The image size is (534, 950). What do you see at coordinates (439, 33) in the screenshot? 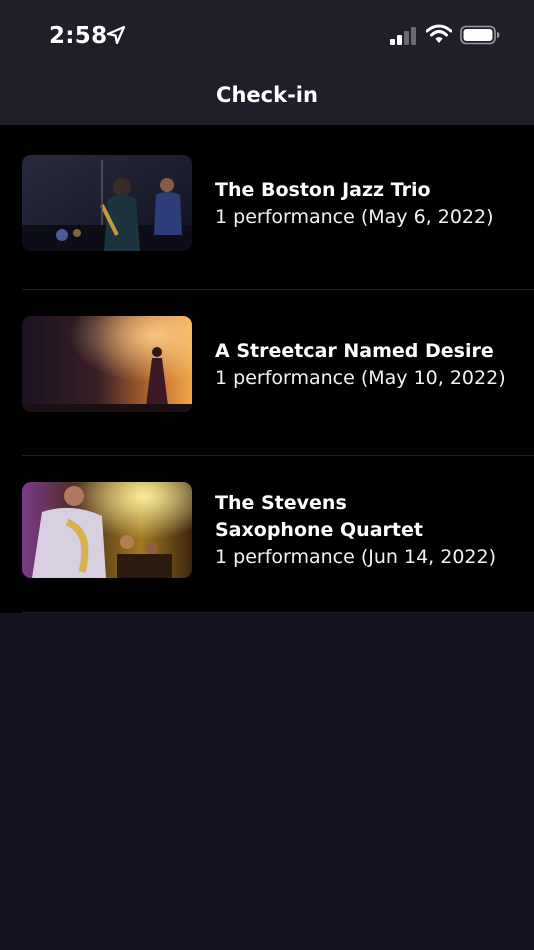
I see `wifi-icon` at bounding box center [439, 33].